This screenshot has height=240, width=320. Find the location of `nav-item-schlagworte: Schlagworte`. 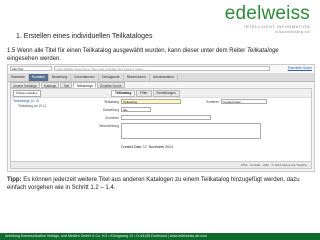

nav-item-schlagworte: Schlagworte is located at coordinates (111, 77).